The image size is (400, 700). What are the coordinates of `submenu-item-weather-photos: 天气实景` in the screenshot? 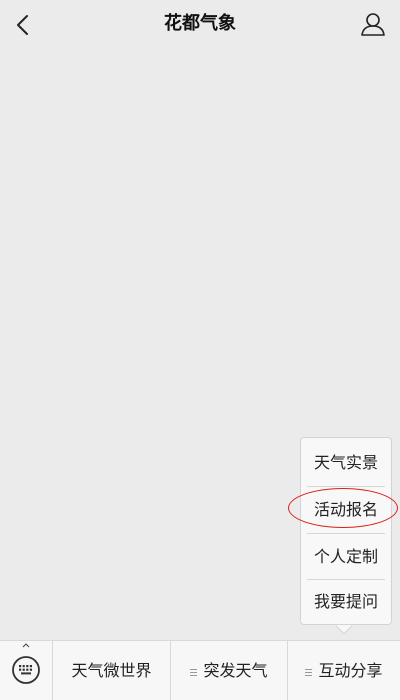 It's located at (346, 463).